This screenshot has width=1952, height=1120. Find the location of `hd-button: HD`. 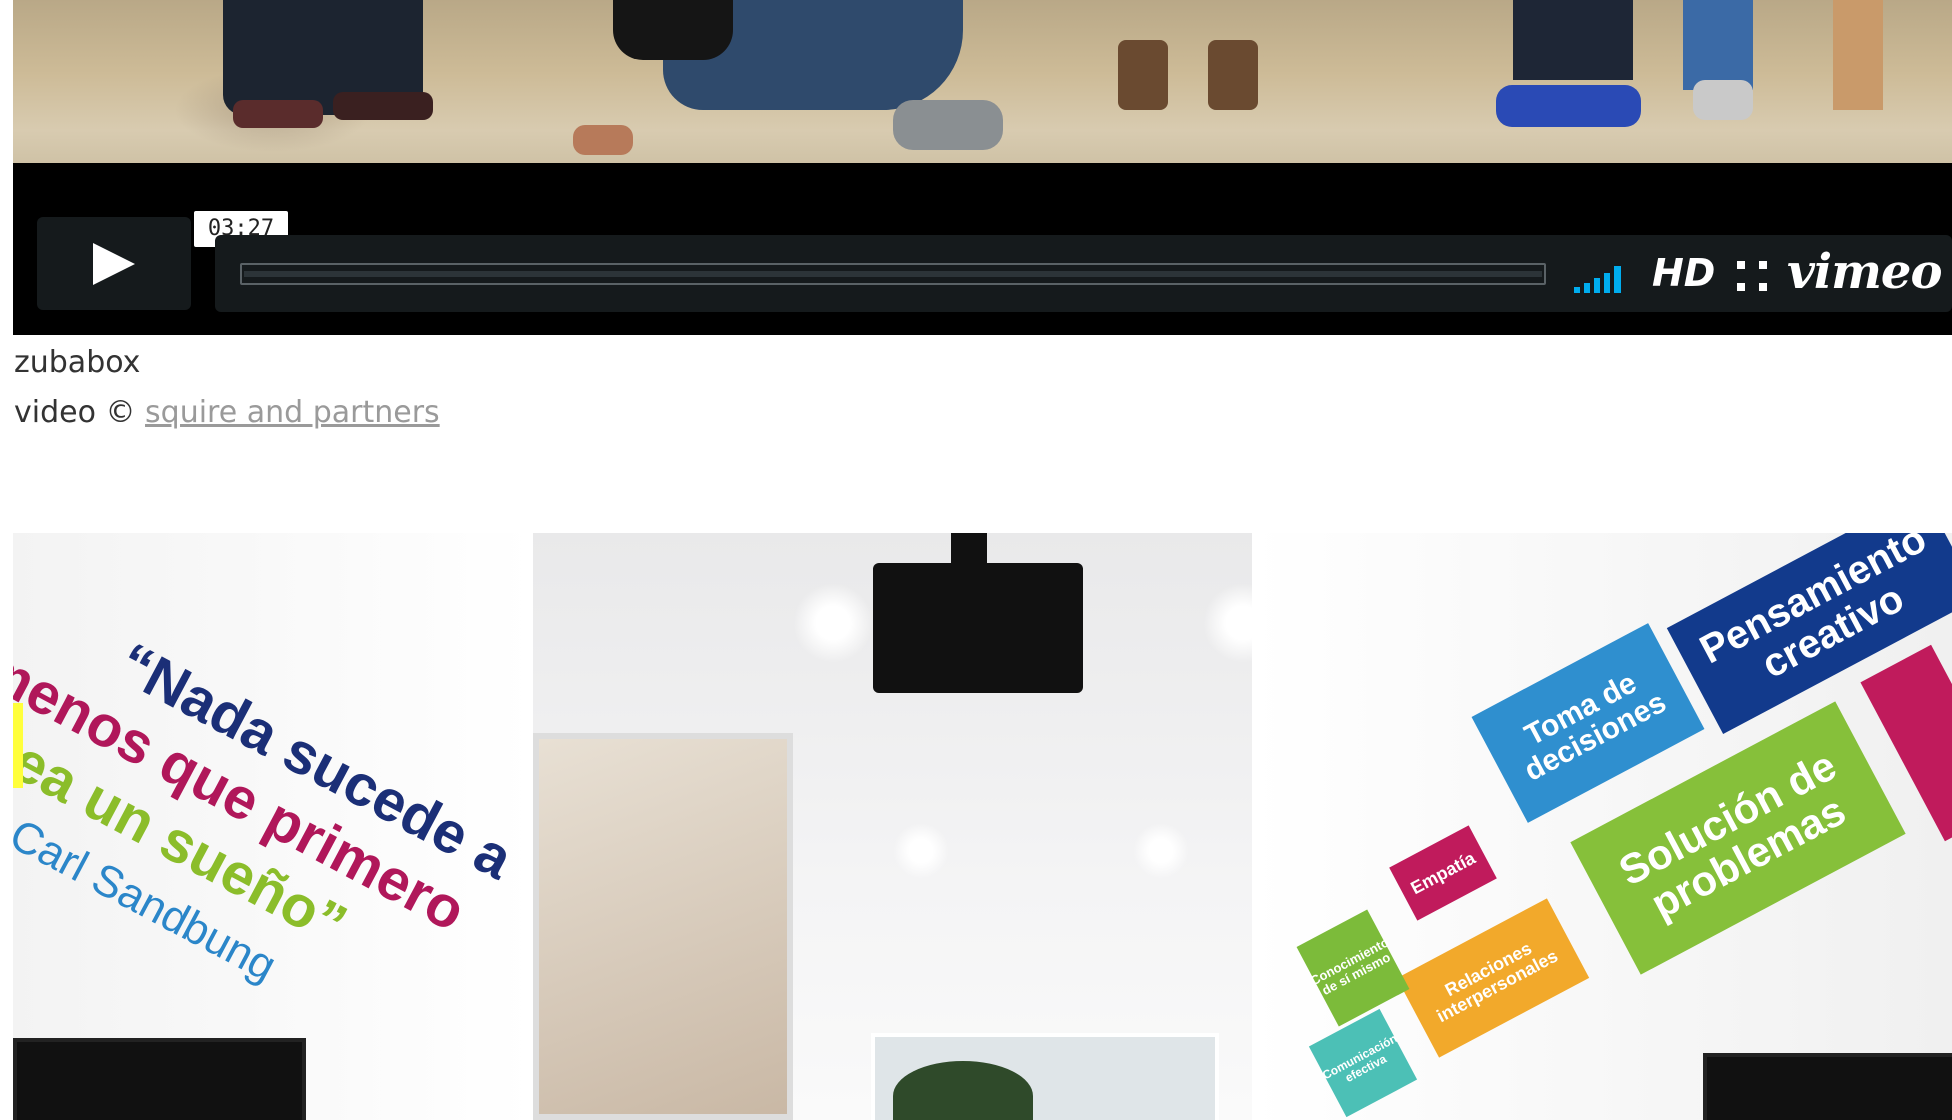

hd-button: HD is located at coordinates (1683, 273).